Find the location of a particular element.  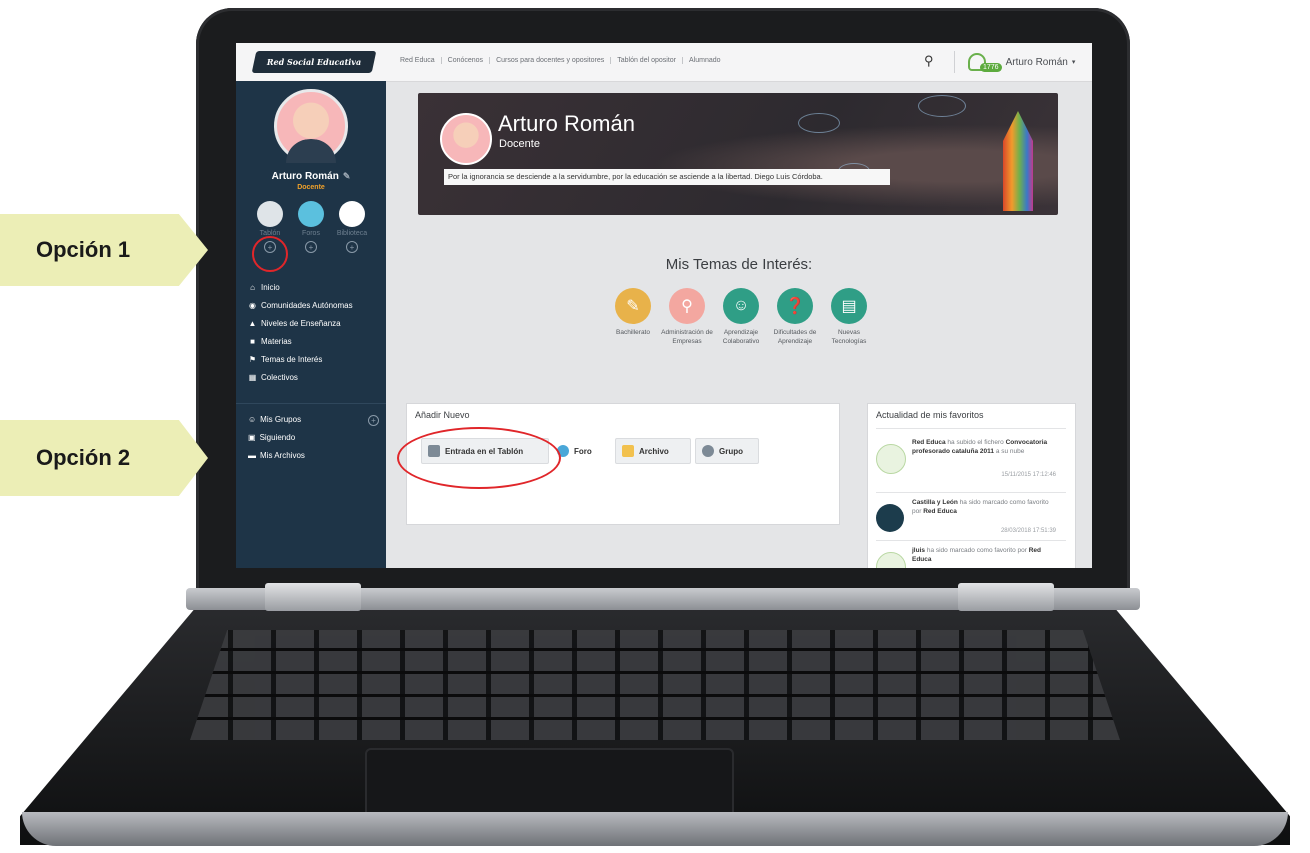

button-label: Archivo is located at coordinates (654, 451).